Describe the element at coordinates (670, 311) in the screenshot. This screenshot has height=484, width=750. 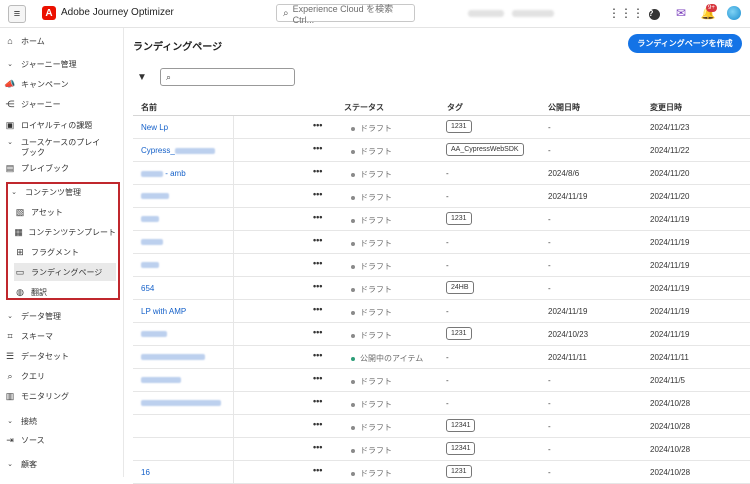
I see `modified-date: 2024/11/19` at that location.